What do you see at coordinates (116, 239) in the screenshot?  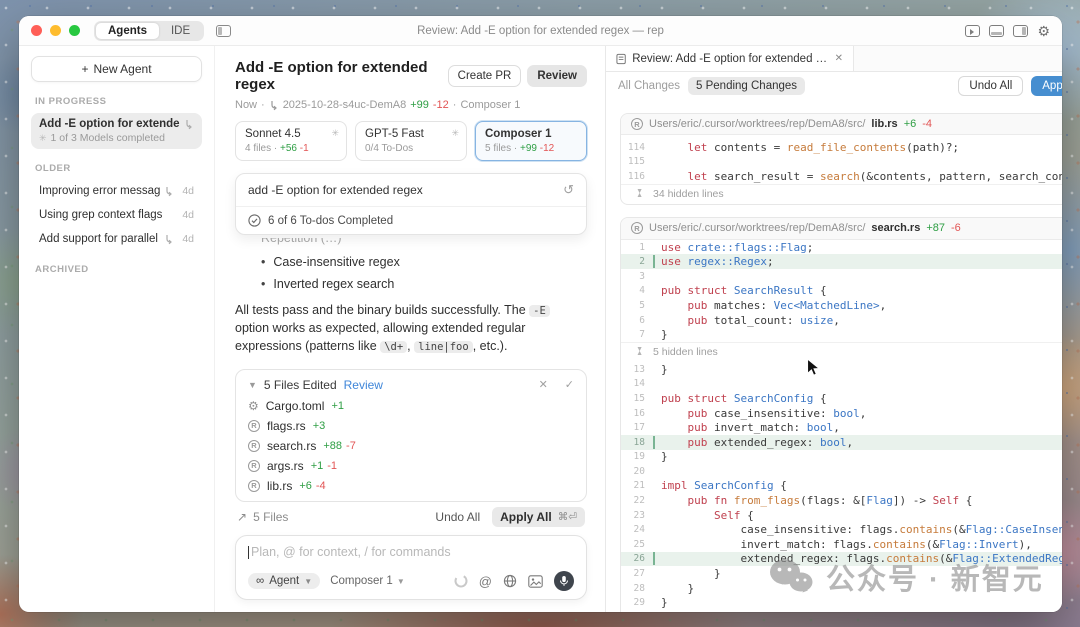 I see `sidebar-item: Add support for parallel file p... 4d` at bounding box center [116, 239].